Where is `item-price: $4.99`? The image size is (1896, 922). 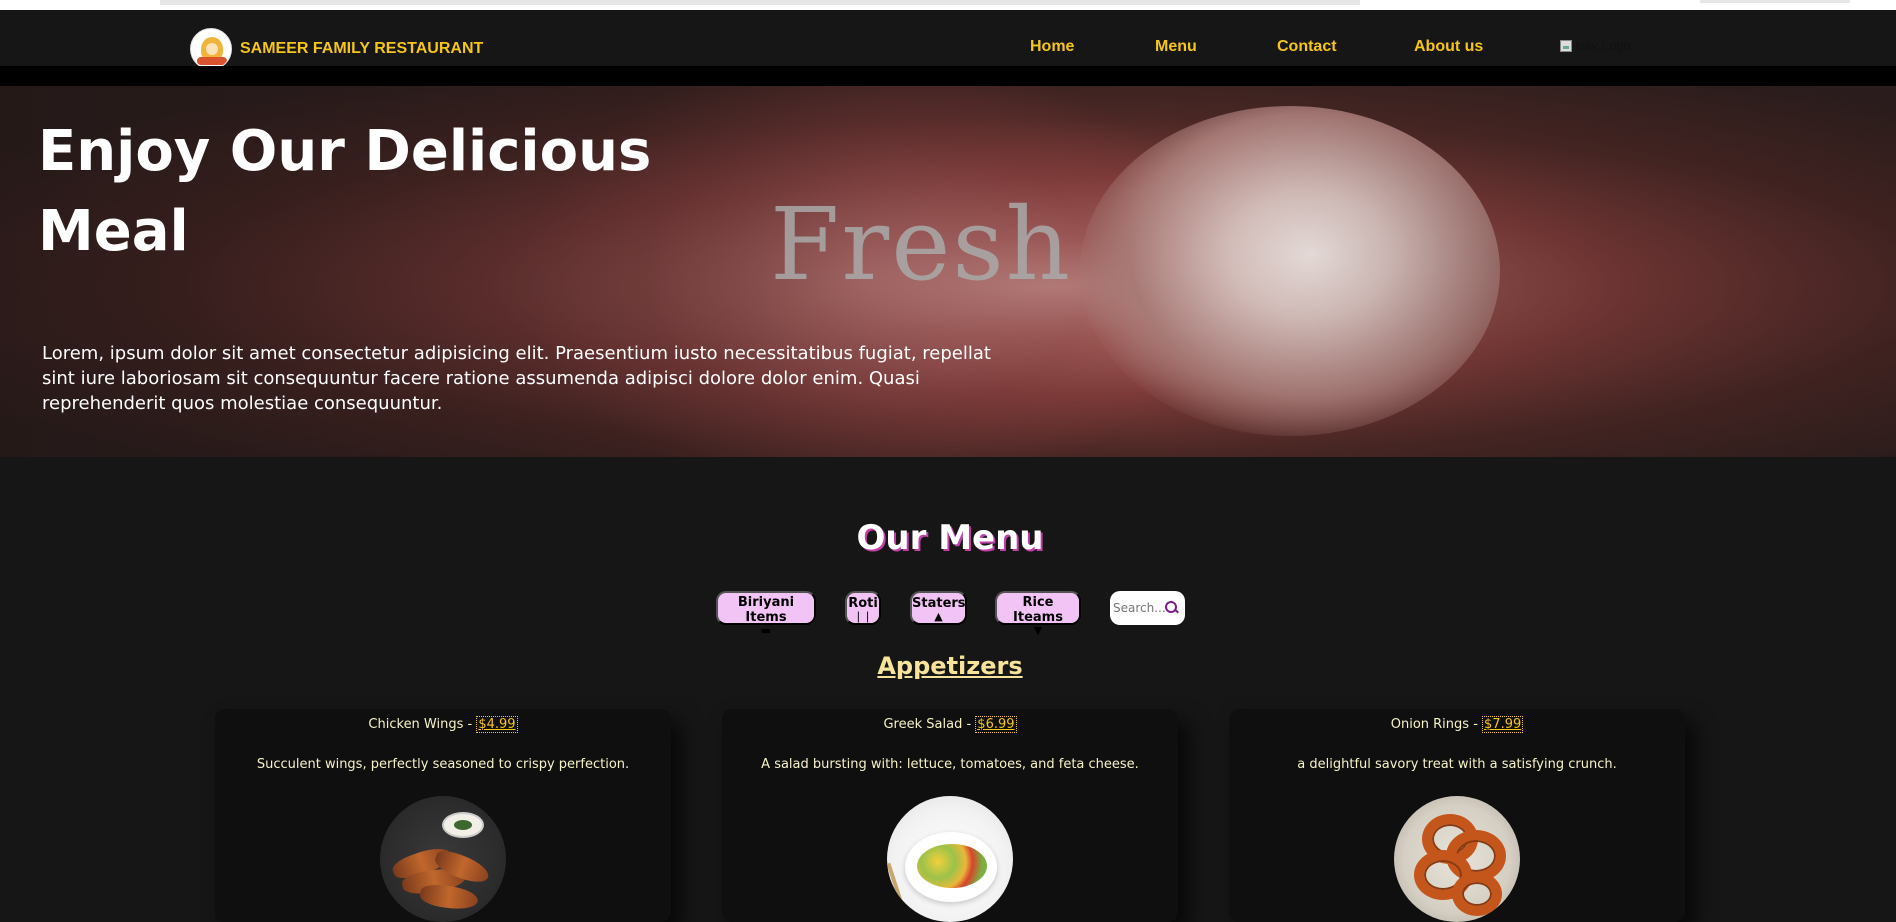
item-price: $4.99 is located at coordinates (497, 724).